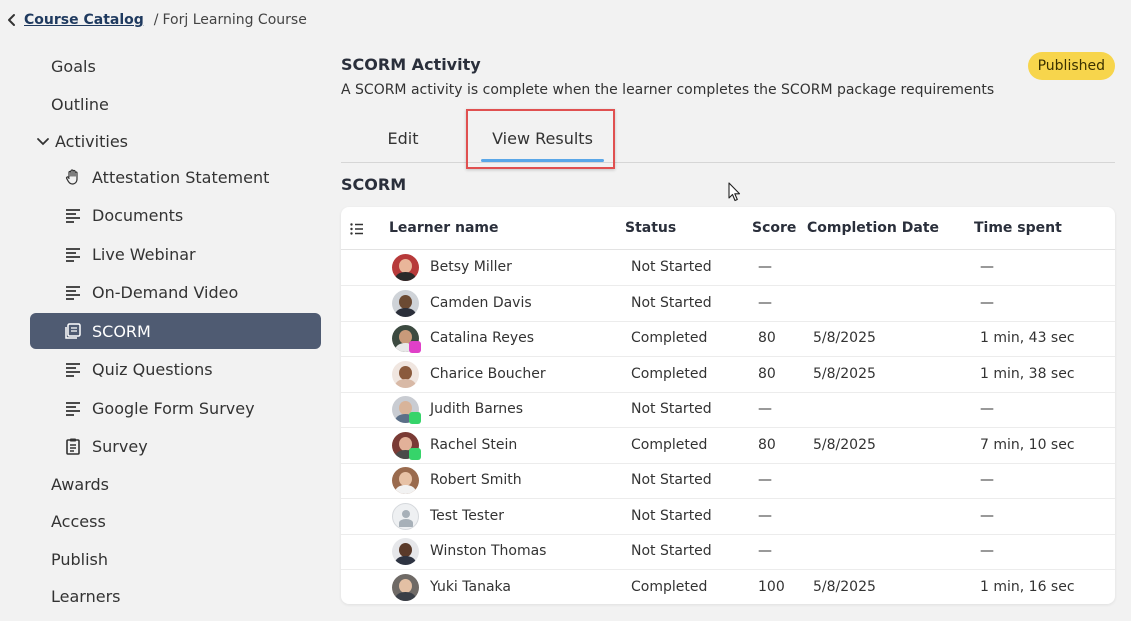 Image resolution: width=1131 pixels, height=621 pixels. What do you see at coordinates (488, 551) in the screenshot?
I see `learner-name: Winston Thomas` at bounding box center [488, 551].